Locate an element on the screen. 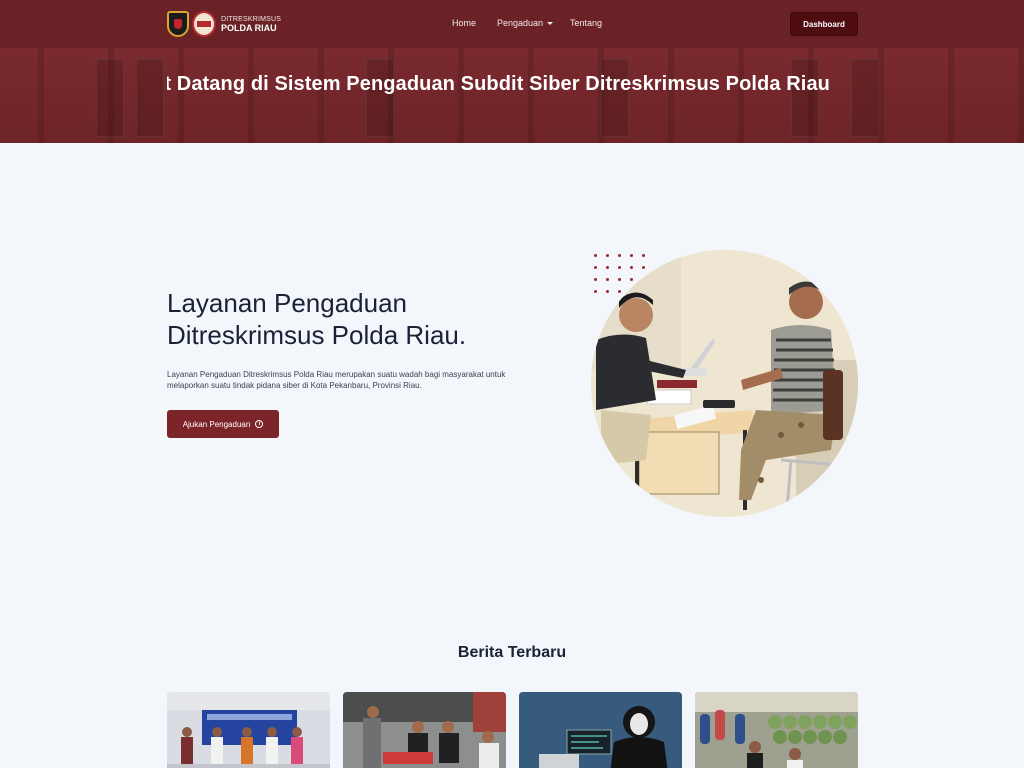  hero-photo is located at coordinates (724, 383).